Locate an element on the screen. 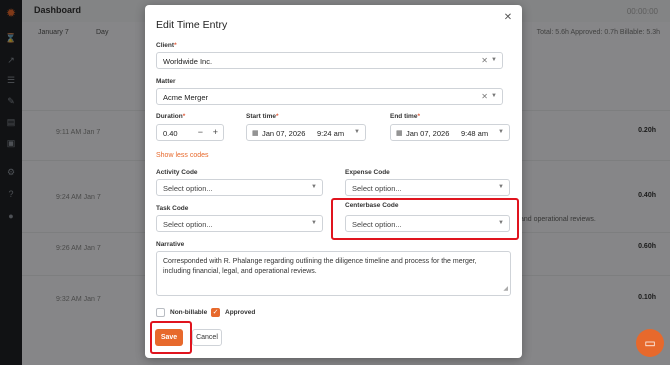 This screenshot has width=670, height=365. start-time: 9:24 am is located at coordinates (330, 133).